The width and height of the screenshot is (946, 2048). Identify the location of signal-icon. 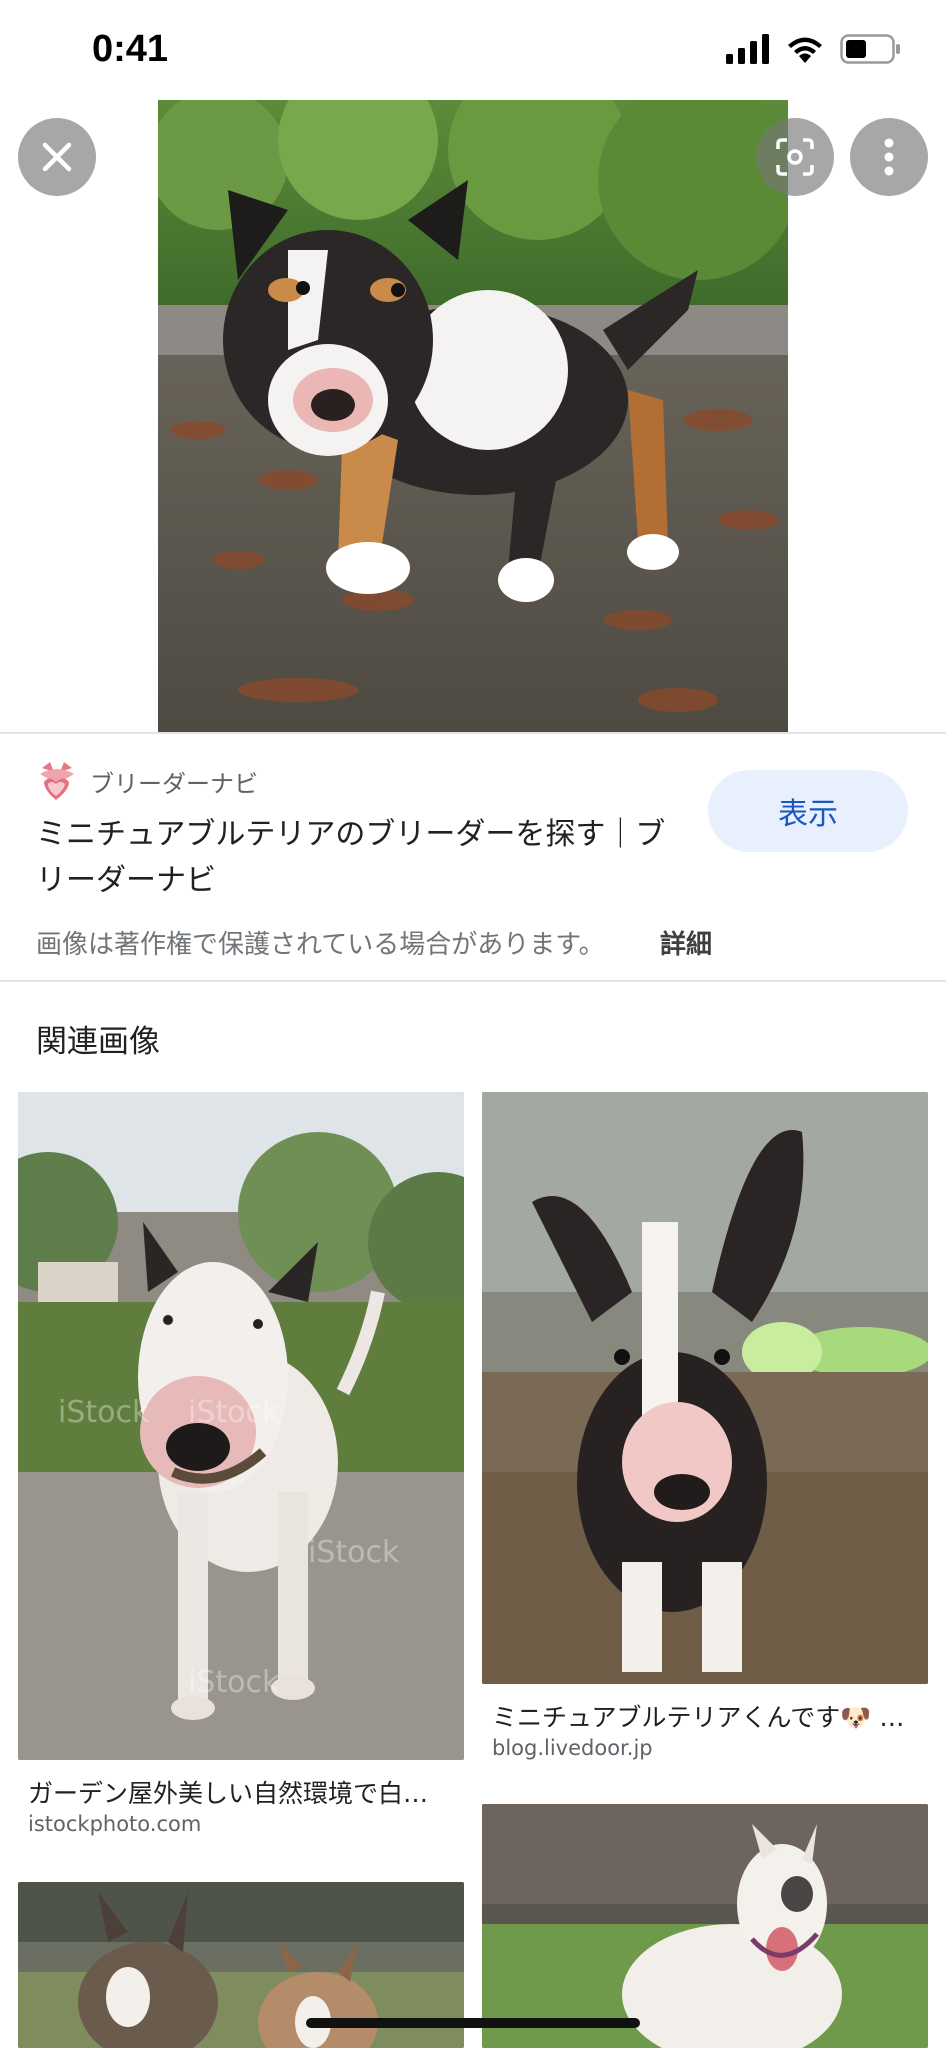
(747, 49).